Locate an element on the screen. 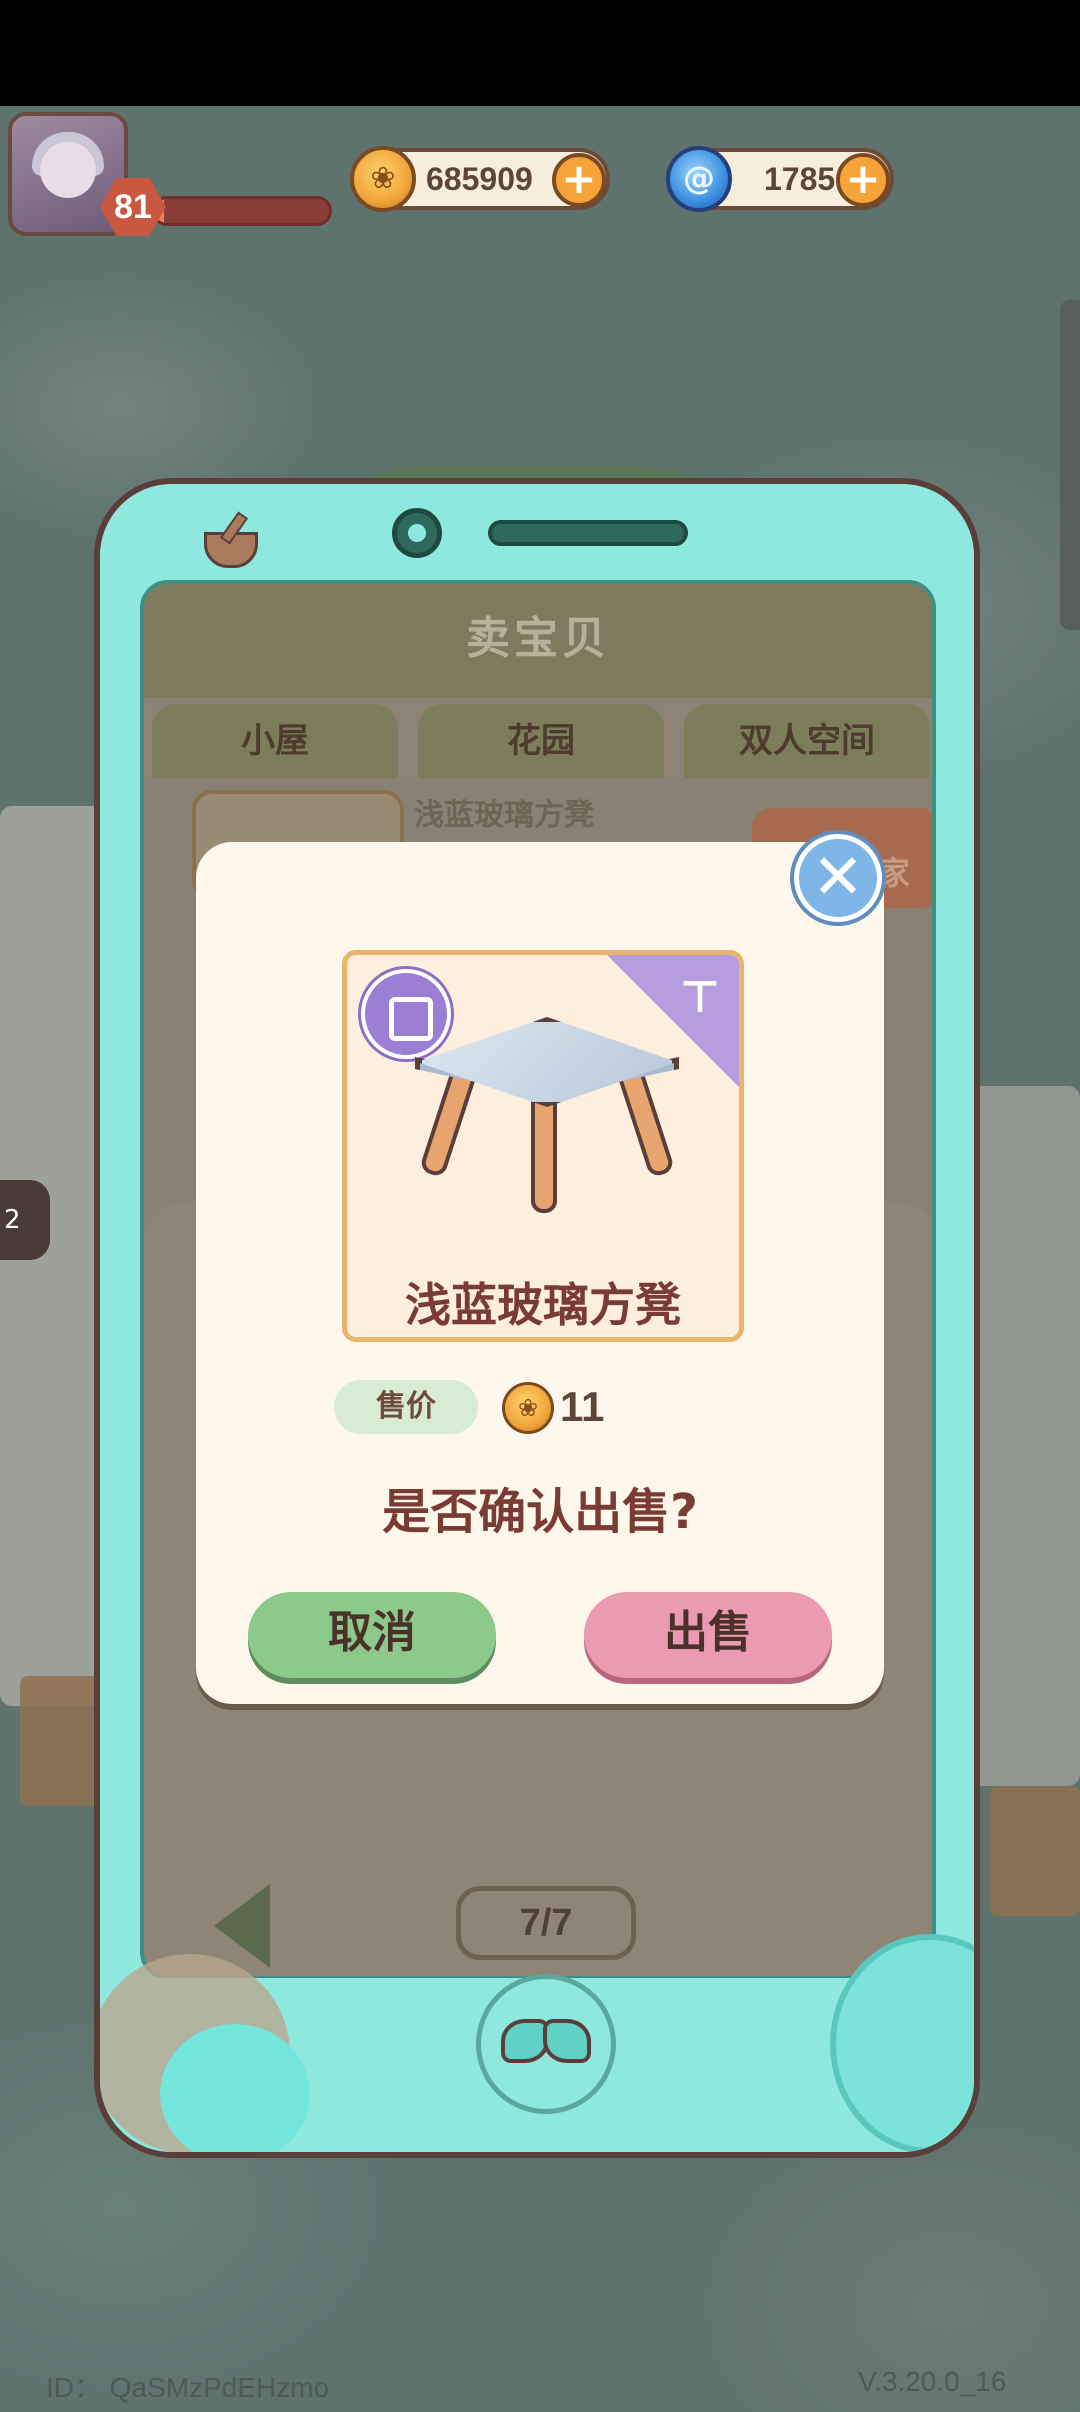 The width and height of the screenshot is (1080, 2412). item-name: 浅蓝玻璃方凳 is located at coordinates (543, 1305).